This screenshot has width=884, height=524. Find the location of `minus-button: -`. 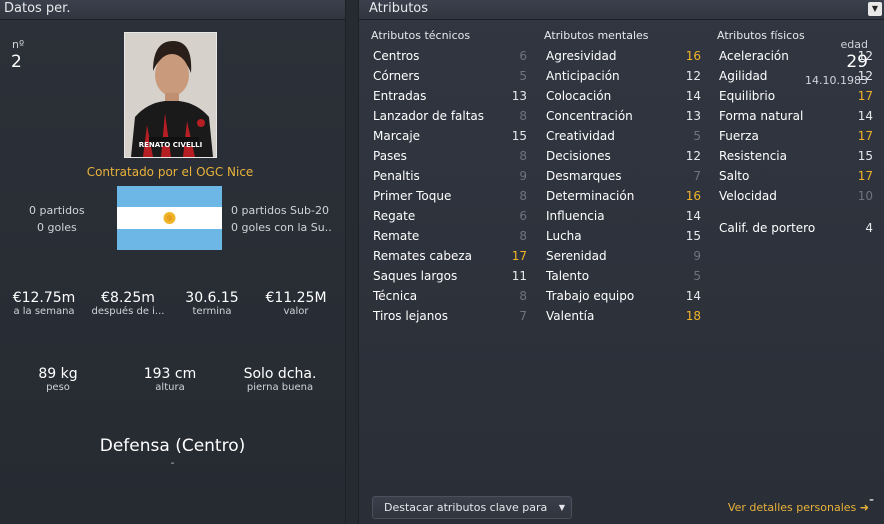

minus-button: - is located at coordinates (871, 500).